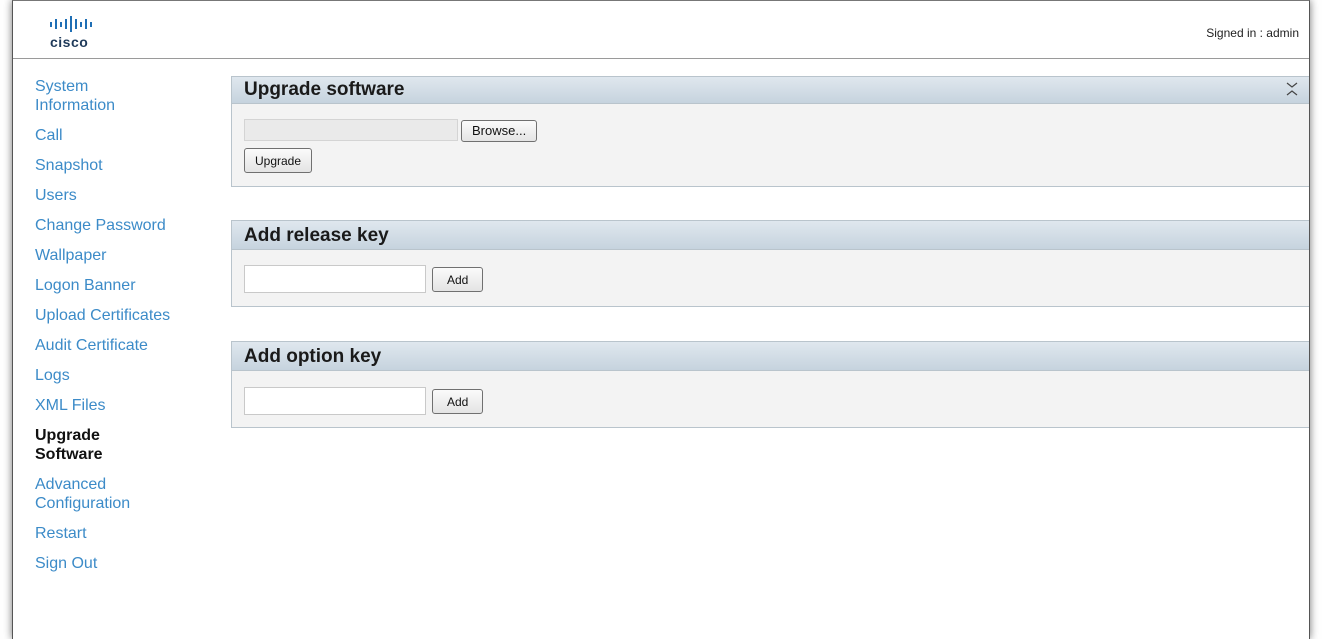  What do you see at coordinates (335, 401) in the screenshot?
I see `option-key-input` at bounding box center [335, 401].